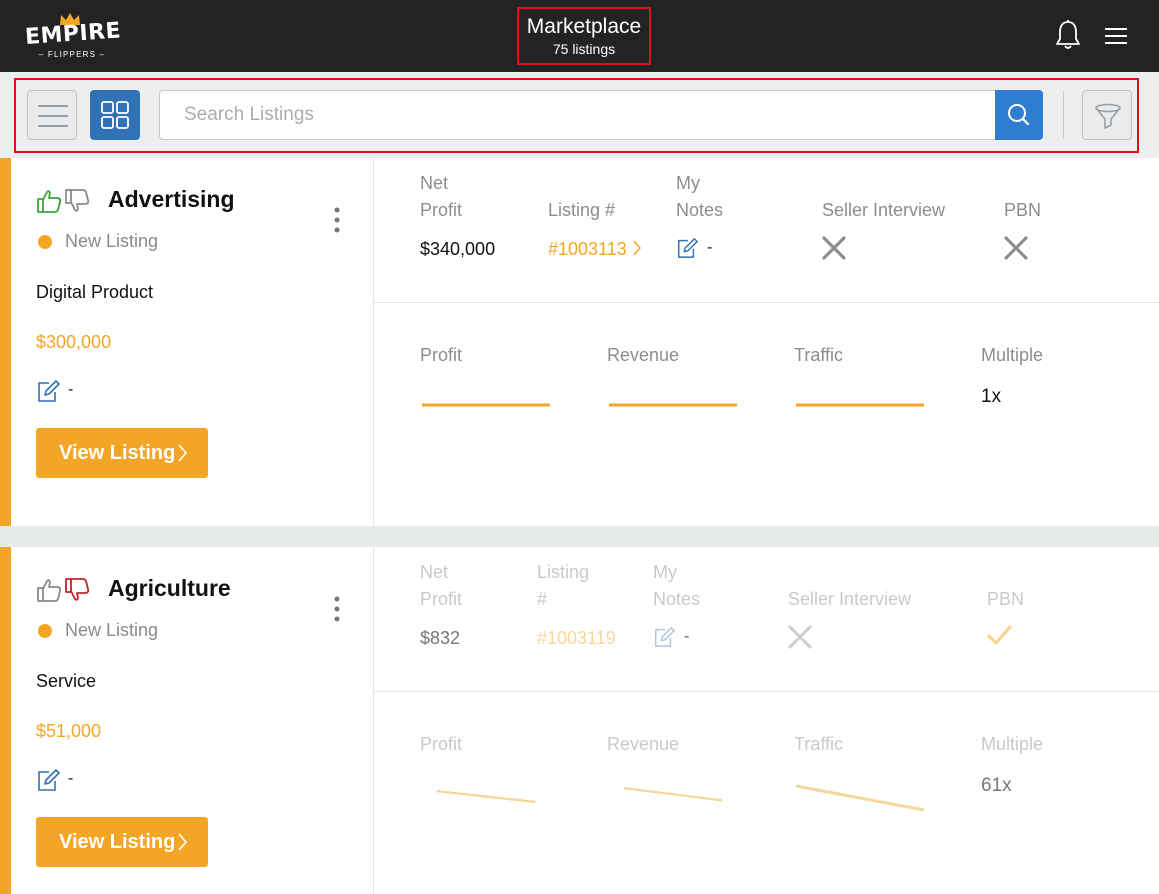 Image resolution: width=1159 pixels, height=894 pixels. What do you see at coordinates (169, 588) in the screenshot?
I see `listing-category-title: Agriculture` at bounding box center [169, 588].